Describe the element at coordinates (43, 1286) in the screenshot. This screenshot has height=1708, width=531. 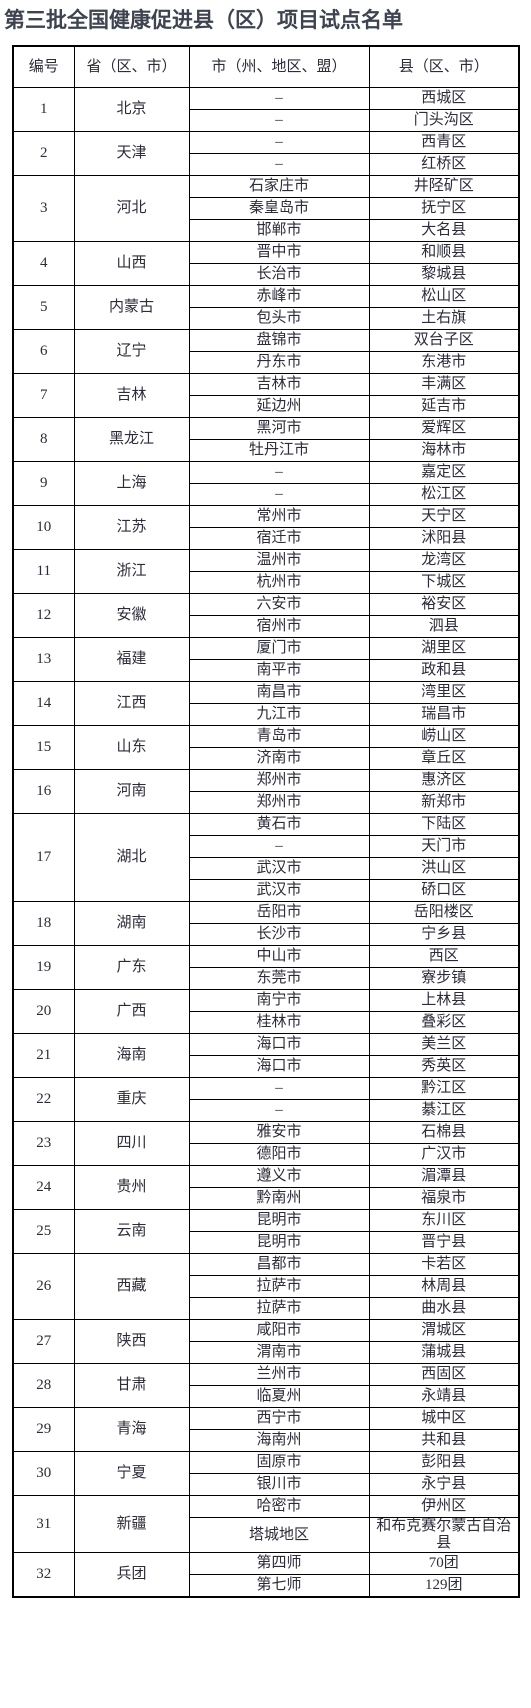
I see `cell-no: 26` at that location.